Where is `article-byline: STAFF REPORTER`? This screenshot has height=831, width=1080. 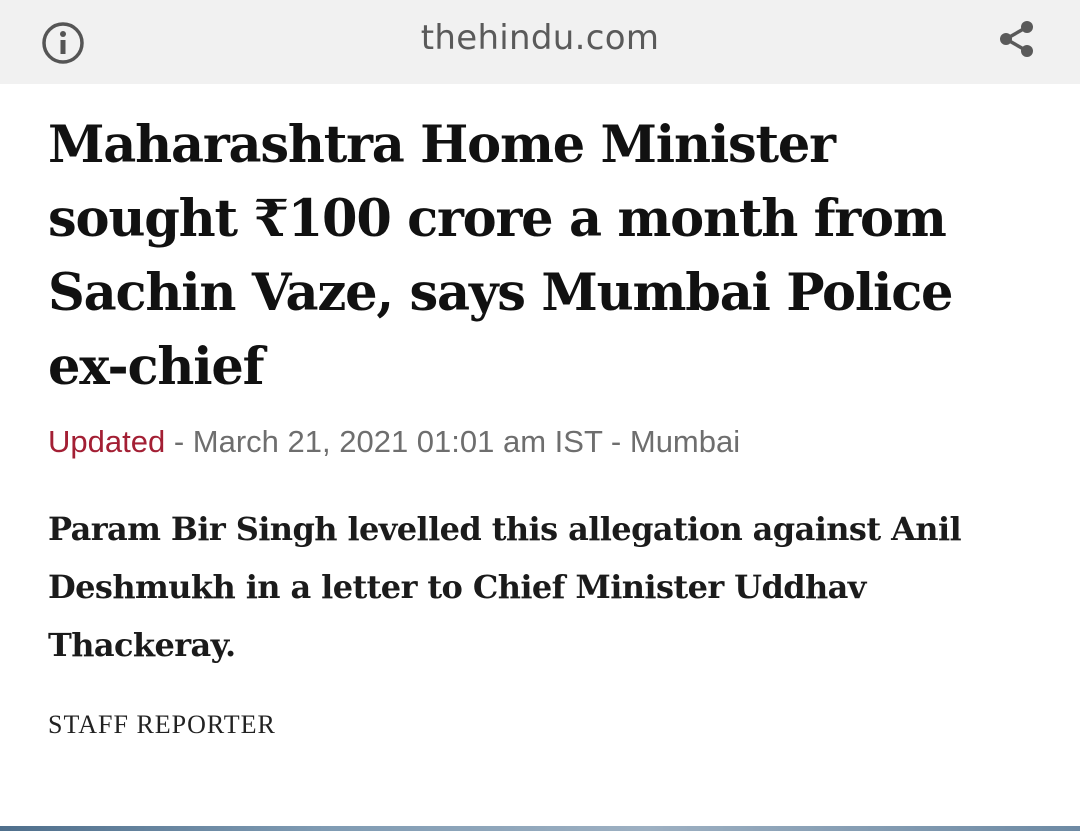
article-byline: STAFF REPORTER is located at coordinates (553, 725).